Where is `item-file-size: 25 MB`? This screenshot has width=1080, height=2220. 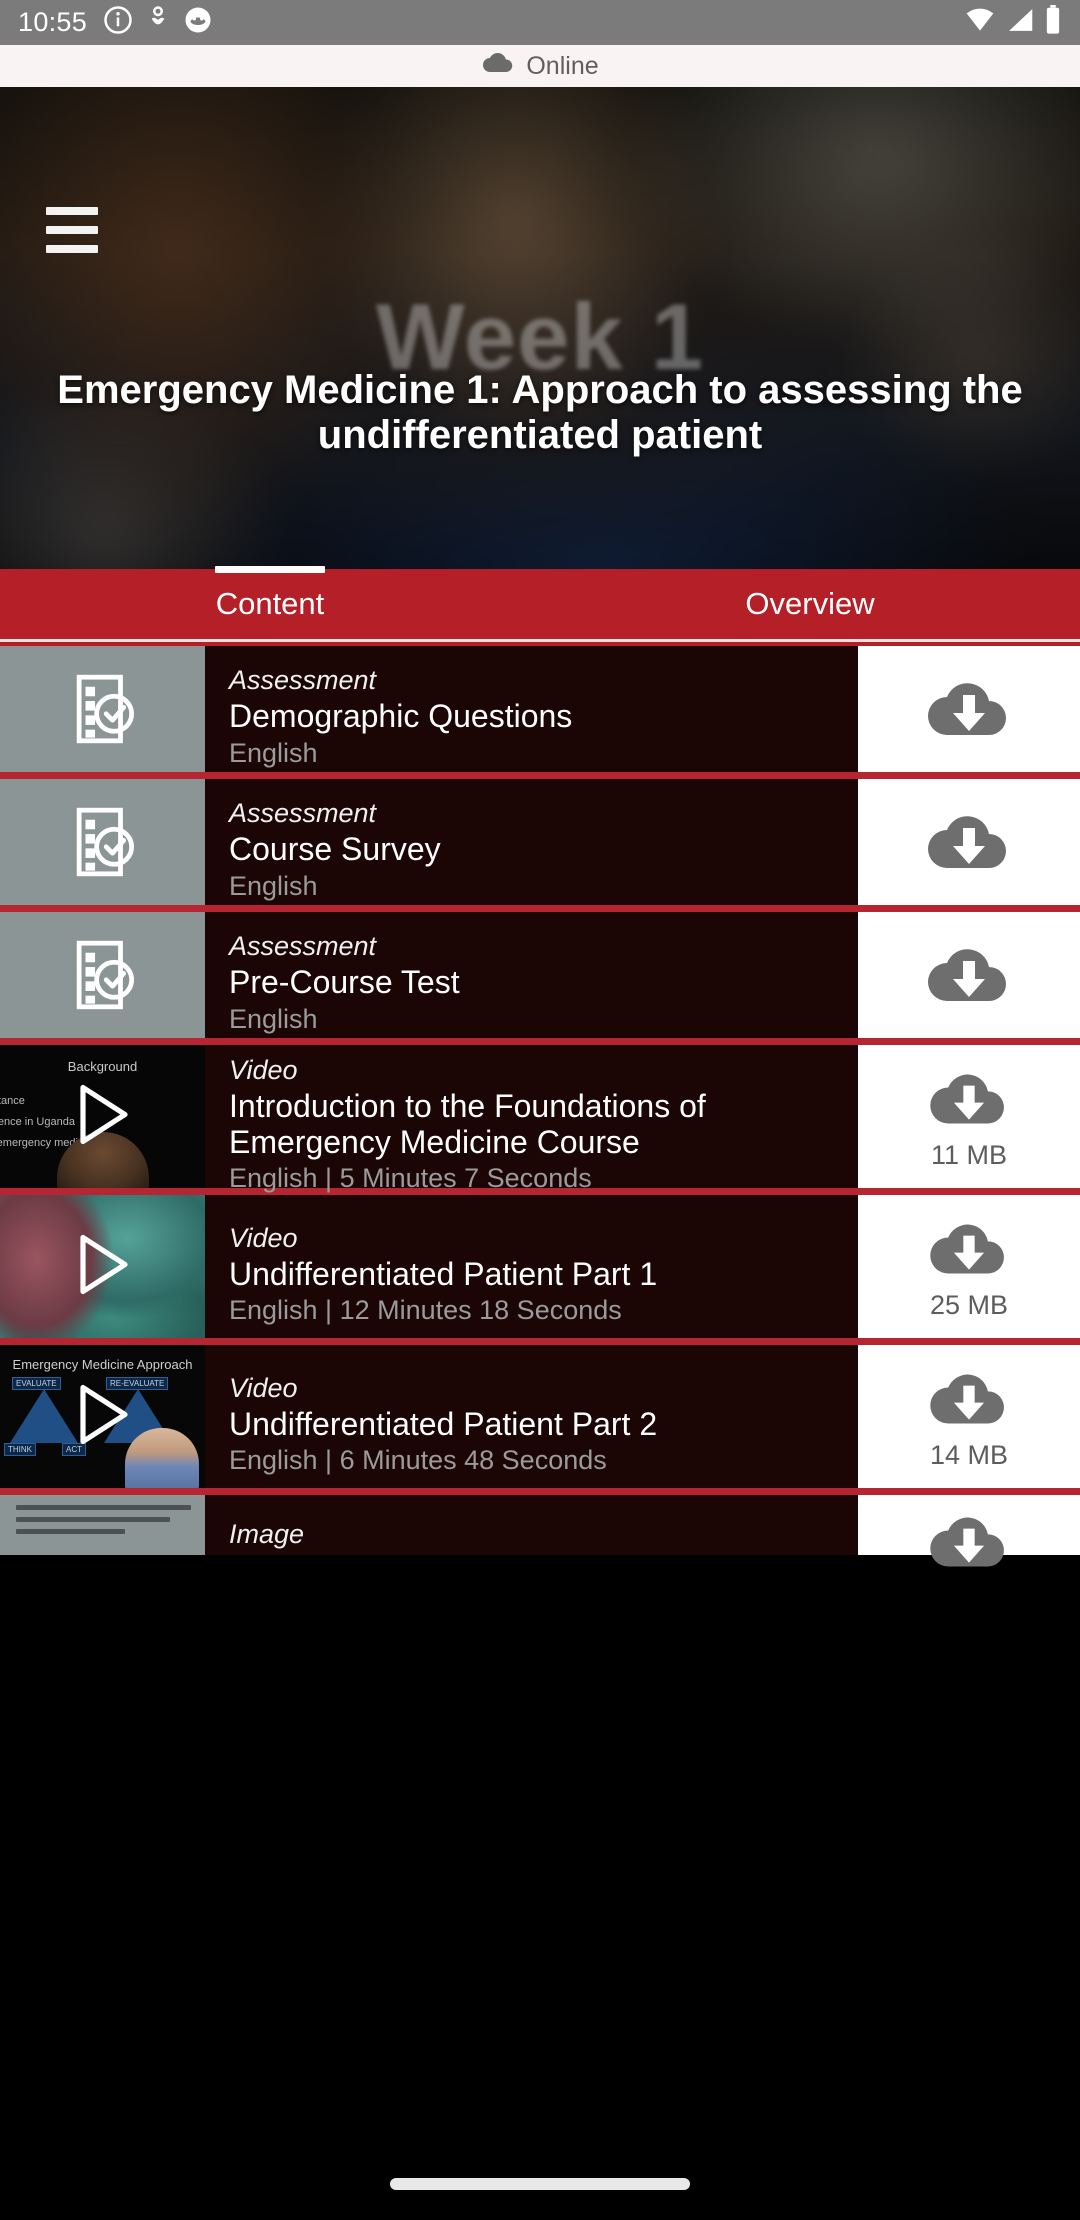
item-file-size: 25 MB is located at coordinates (969, 1304).